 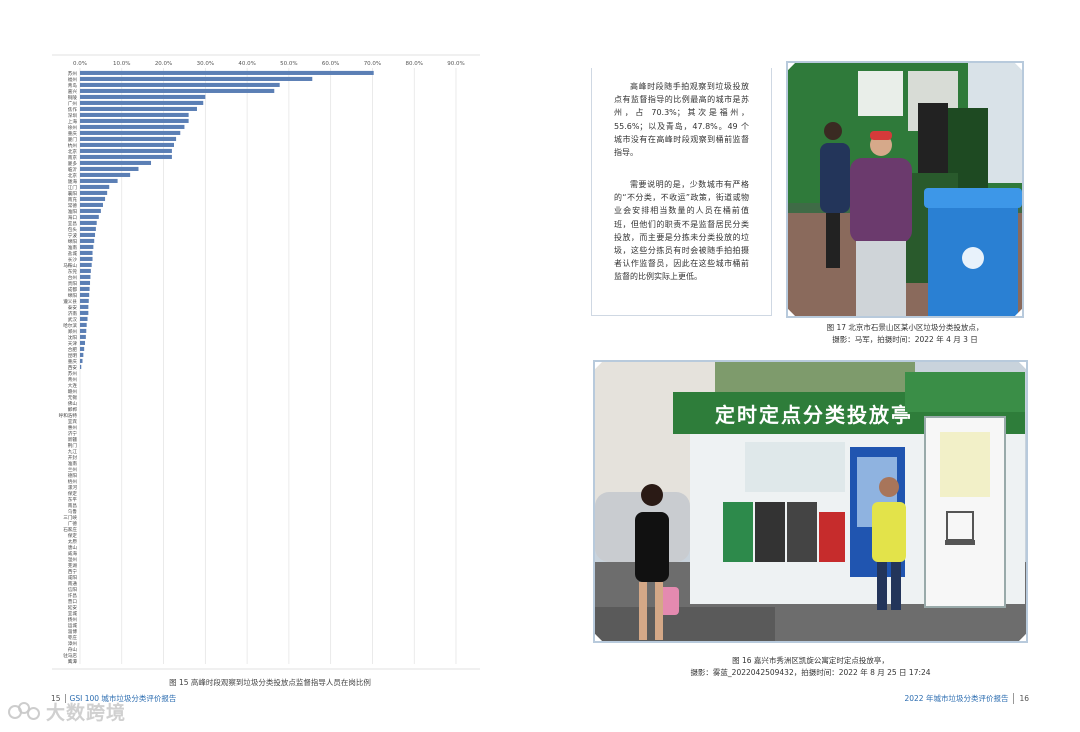 What do you see at coordinates (73, 91) in the screenshot?
I see `category-label: 嘉兴` at bounding box center [73, 91].